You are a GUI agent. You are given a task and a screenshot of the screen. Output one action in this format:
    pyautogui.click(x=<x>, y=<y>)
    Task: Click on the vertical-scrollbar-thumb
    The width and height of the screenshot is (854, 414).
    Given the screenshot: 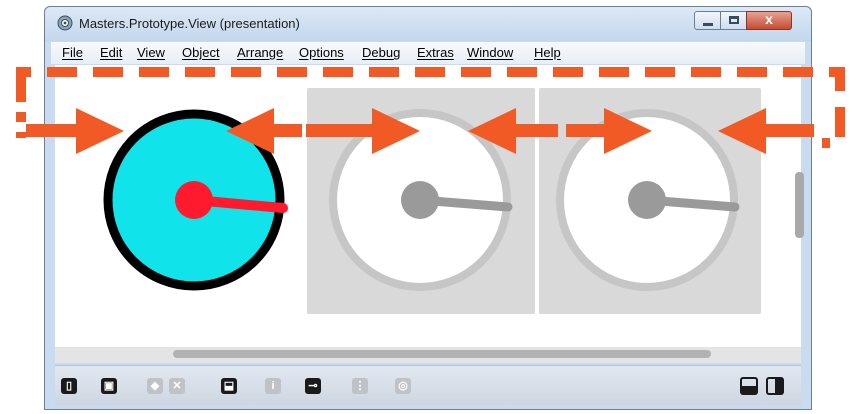 What is the action you would take?
    pyautogui.click(x=799, y=205)
    